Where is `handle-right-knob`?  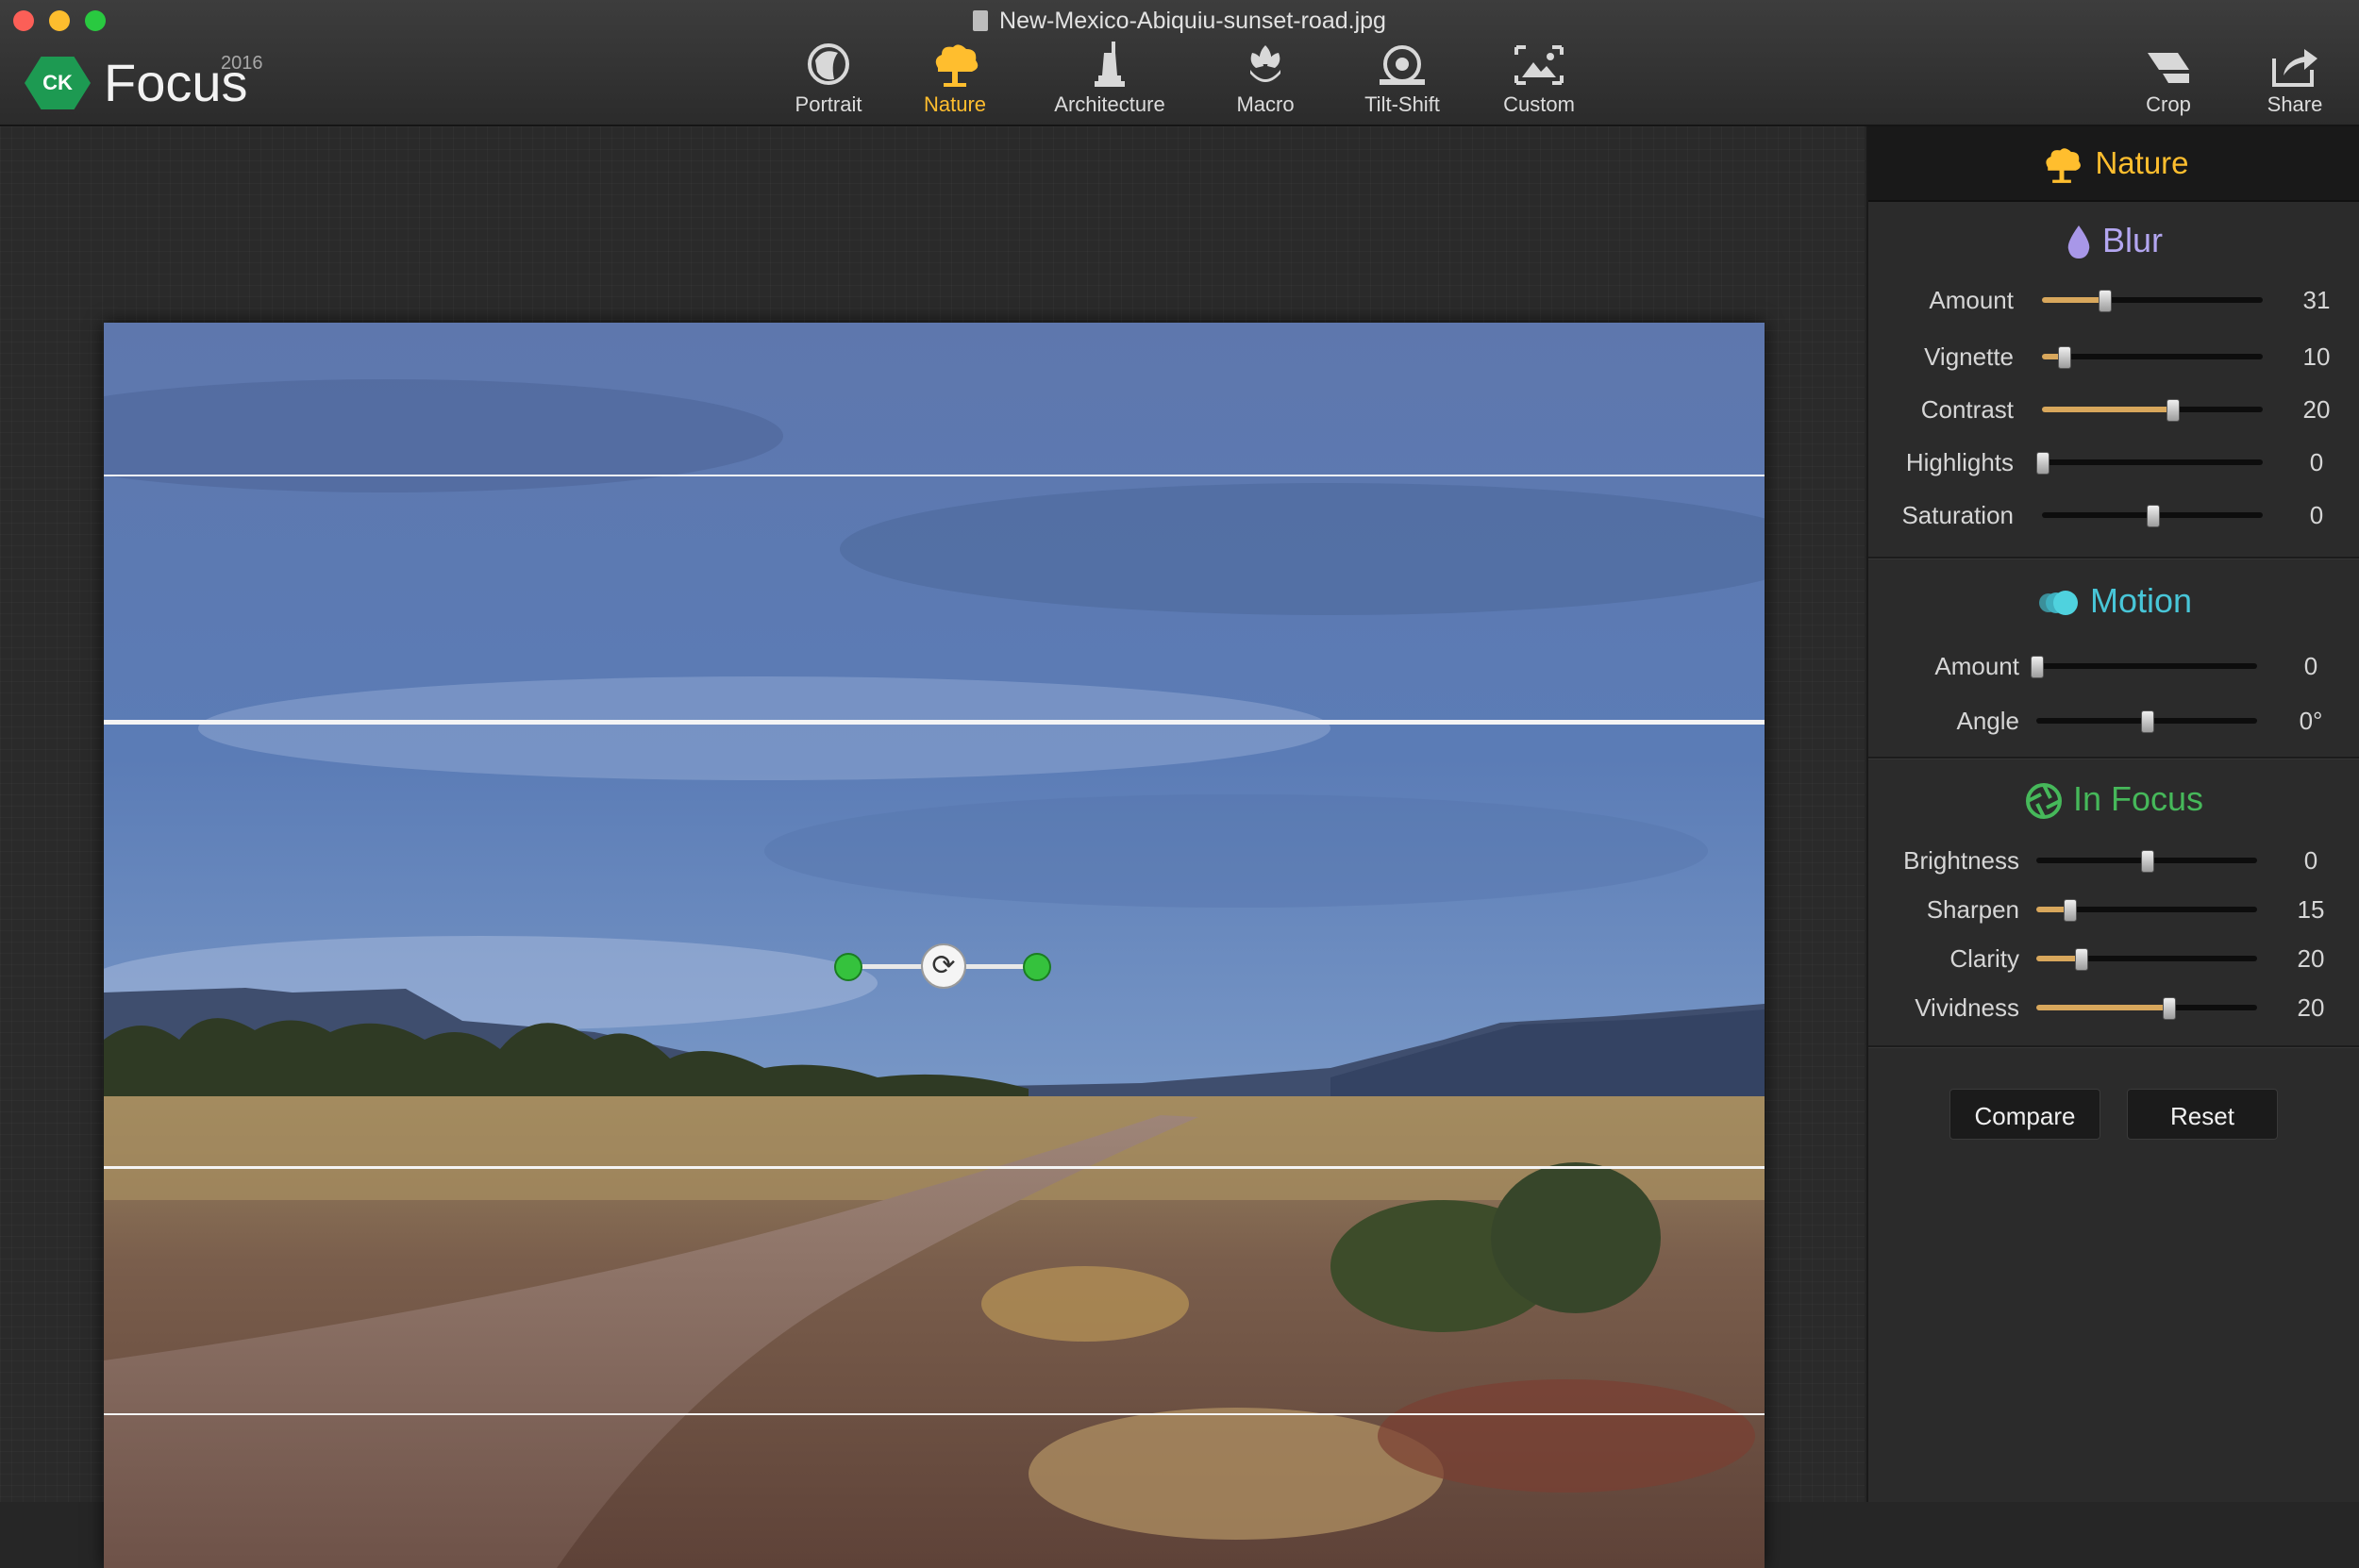 handle-right-knob is located at coordinates (1037, 967).